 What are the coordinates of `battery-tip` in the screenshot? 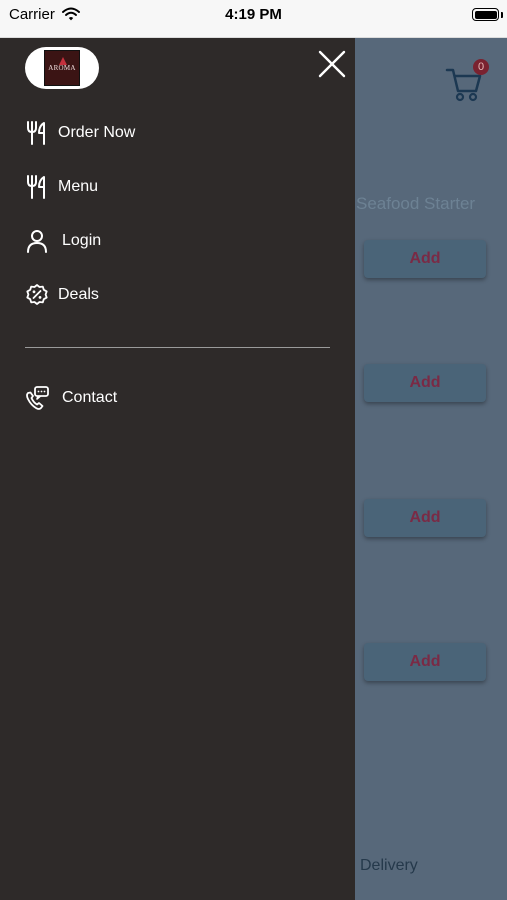 It's located at (502, 15).